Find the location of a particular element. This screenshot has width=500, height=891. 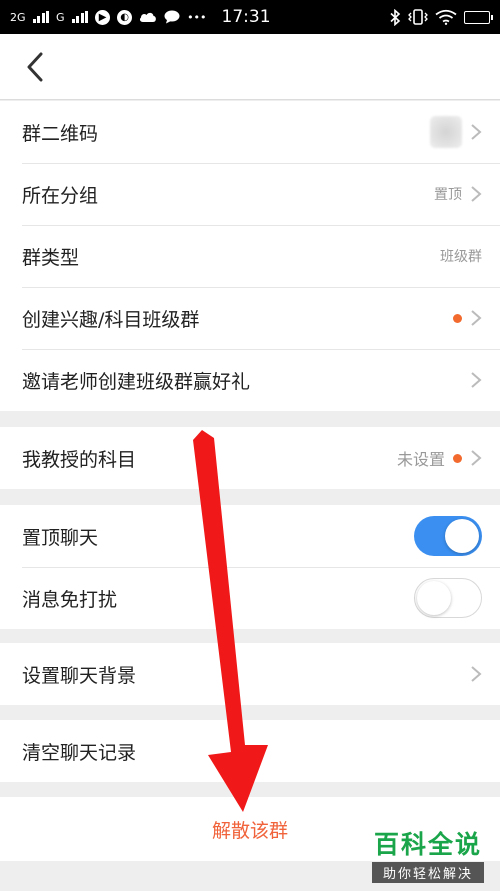

status-right is located at coordinates (441, 17).